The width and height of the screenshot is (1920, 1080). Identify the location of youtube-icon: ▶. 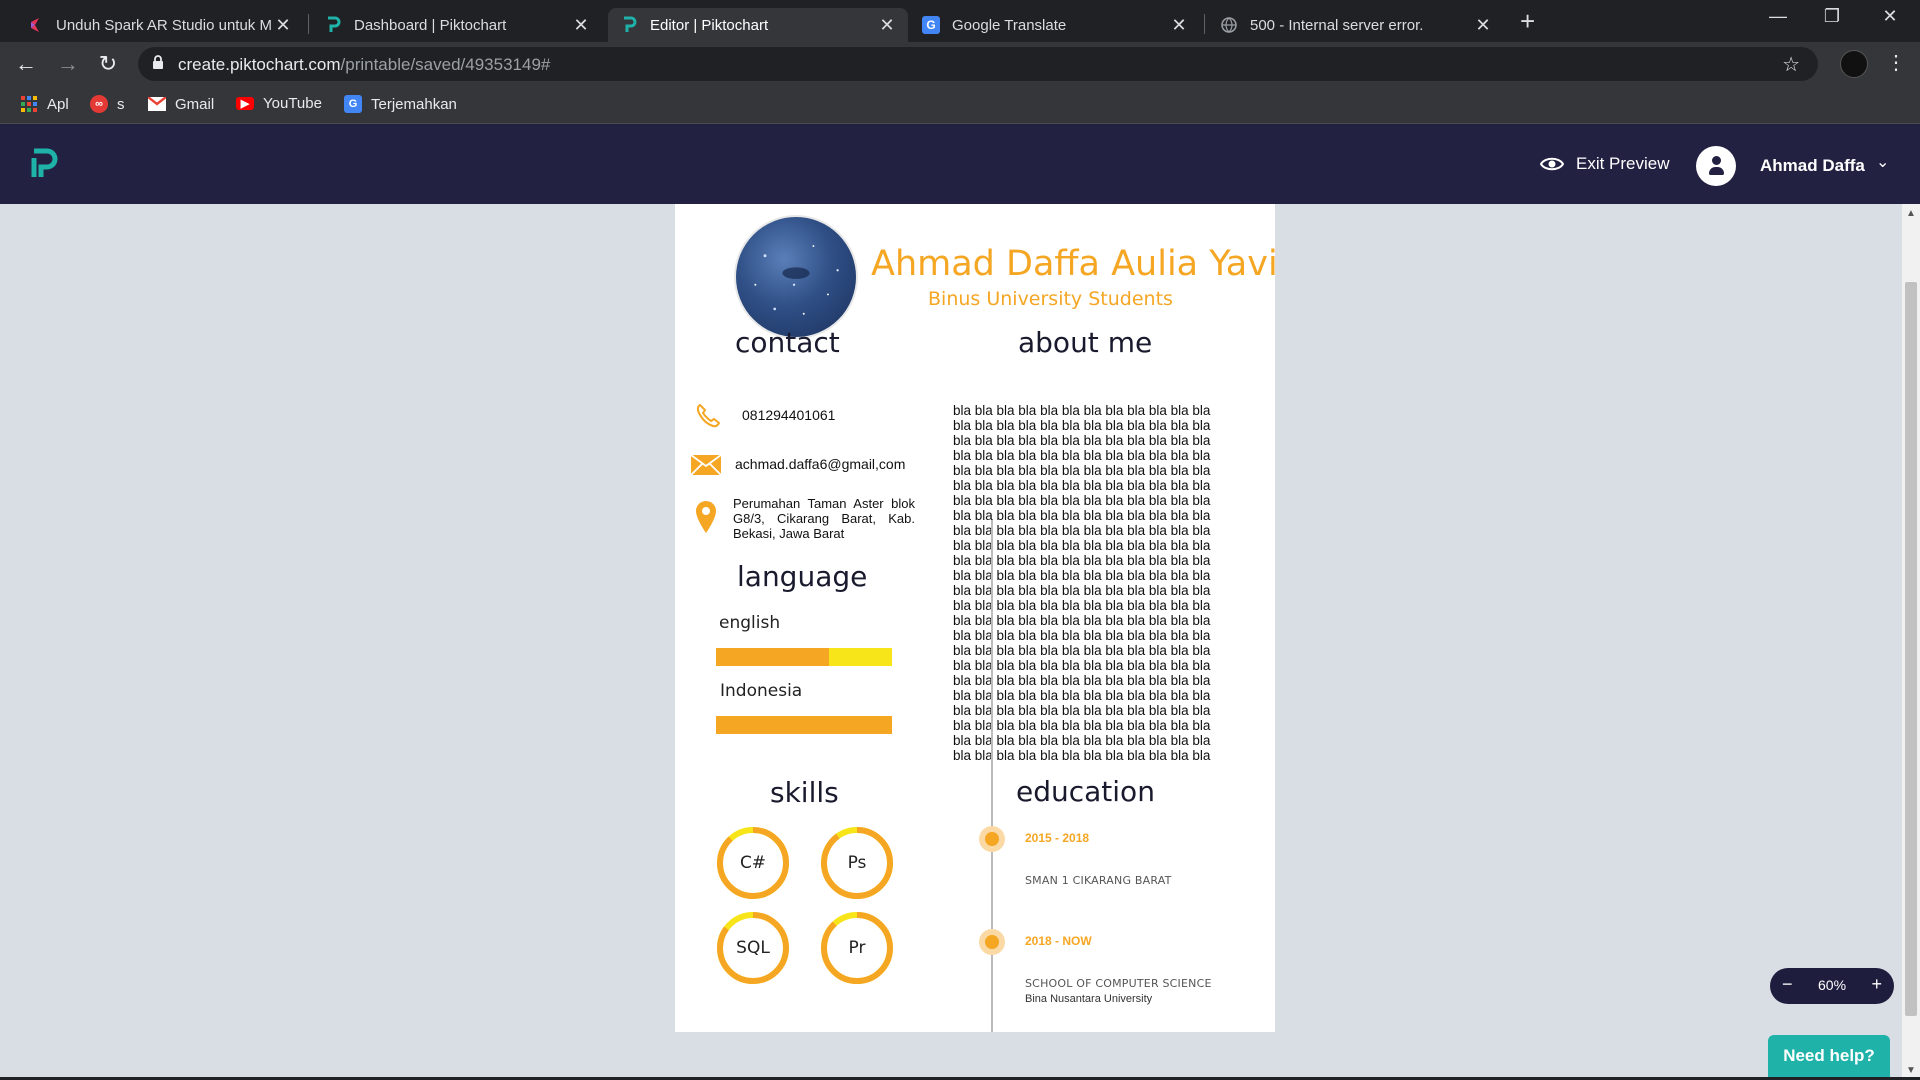
(245, 103).